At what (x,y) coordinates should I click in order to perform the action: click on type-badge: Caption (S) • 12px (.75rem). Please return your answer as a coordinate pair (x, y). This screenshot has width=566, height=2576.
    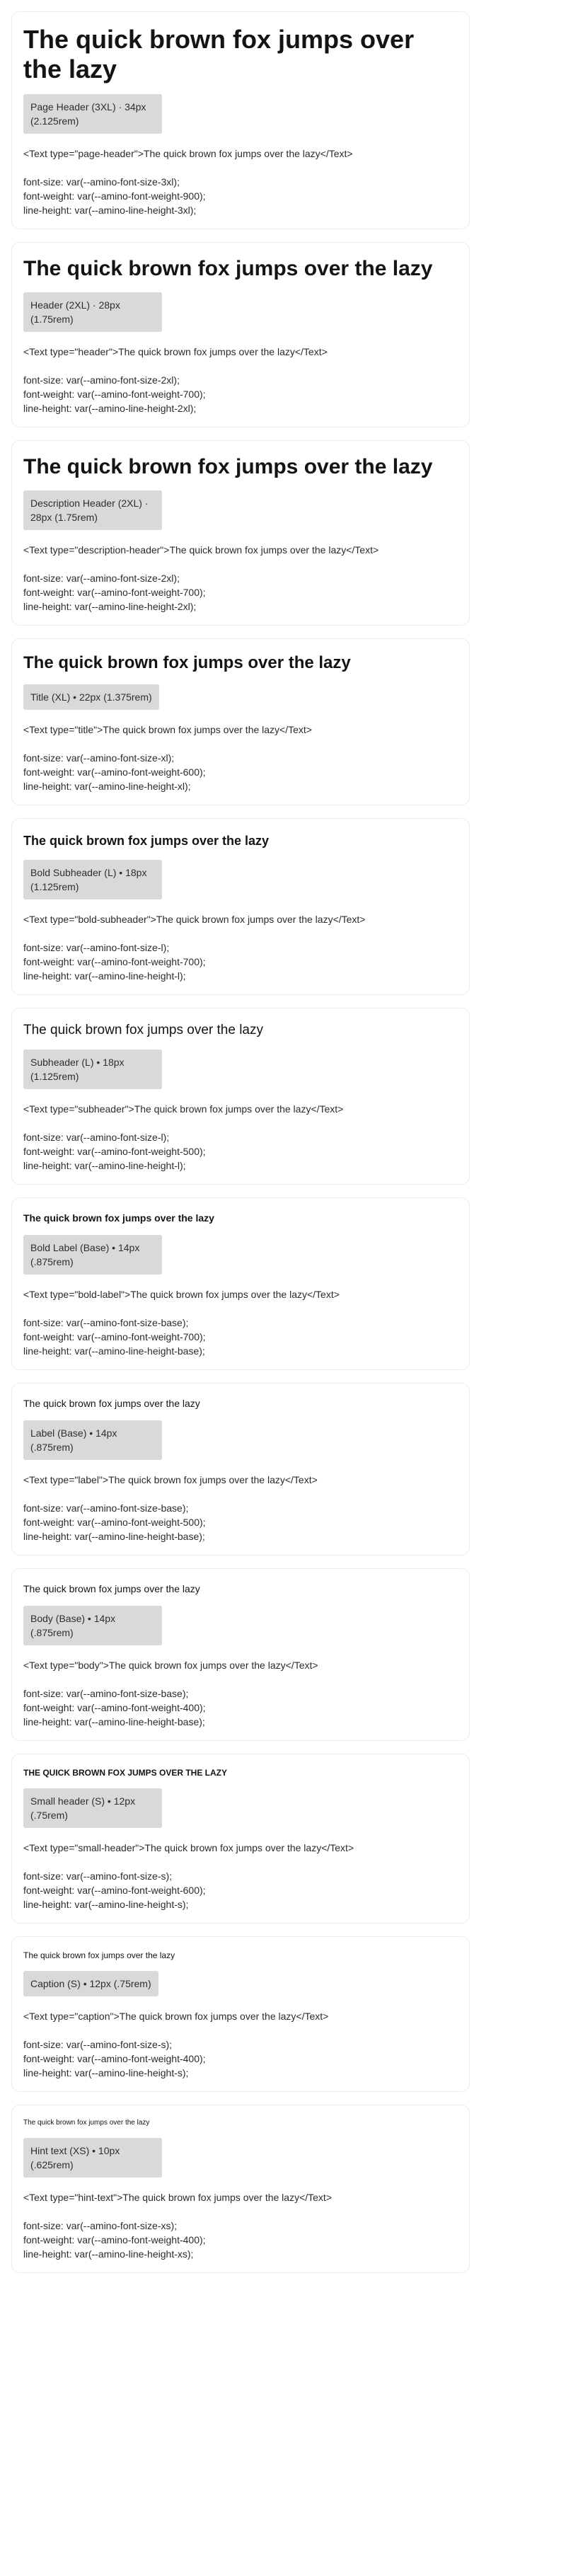
    Looking at the image, I should click on (90, 1984).